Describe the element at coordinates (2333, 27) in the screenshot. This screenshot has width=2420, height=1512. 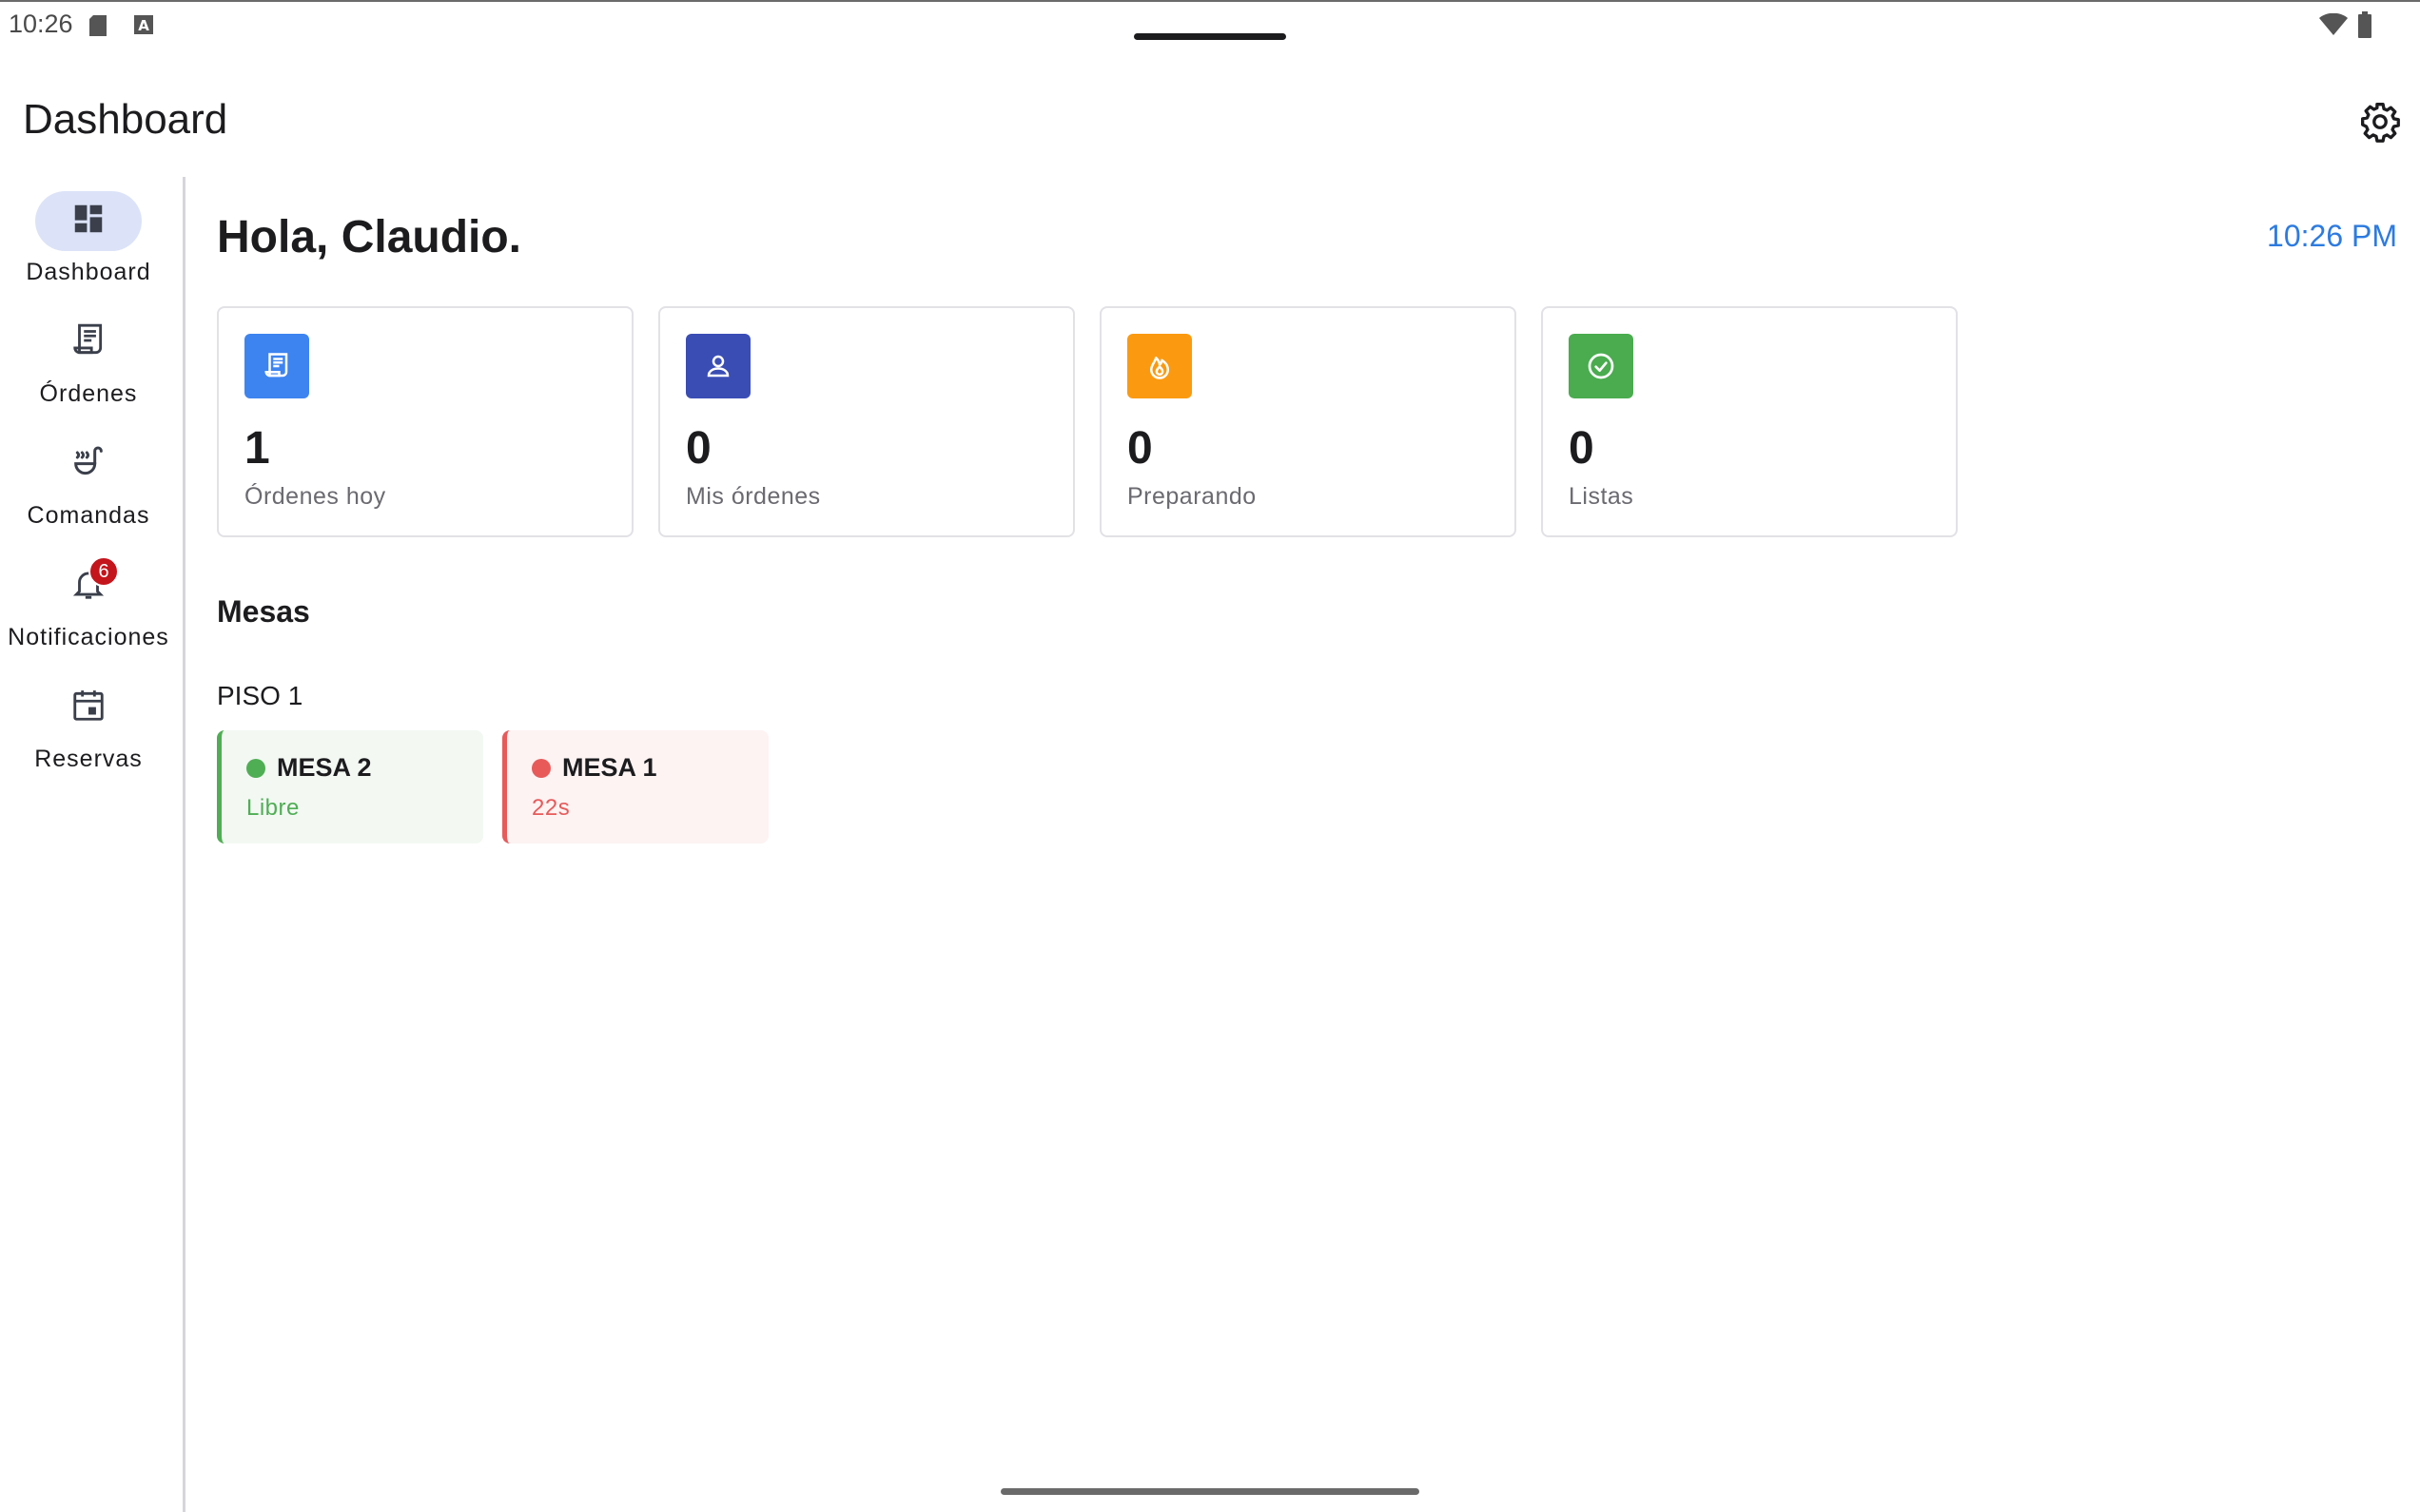
I see `wifi-icon` at that location.